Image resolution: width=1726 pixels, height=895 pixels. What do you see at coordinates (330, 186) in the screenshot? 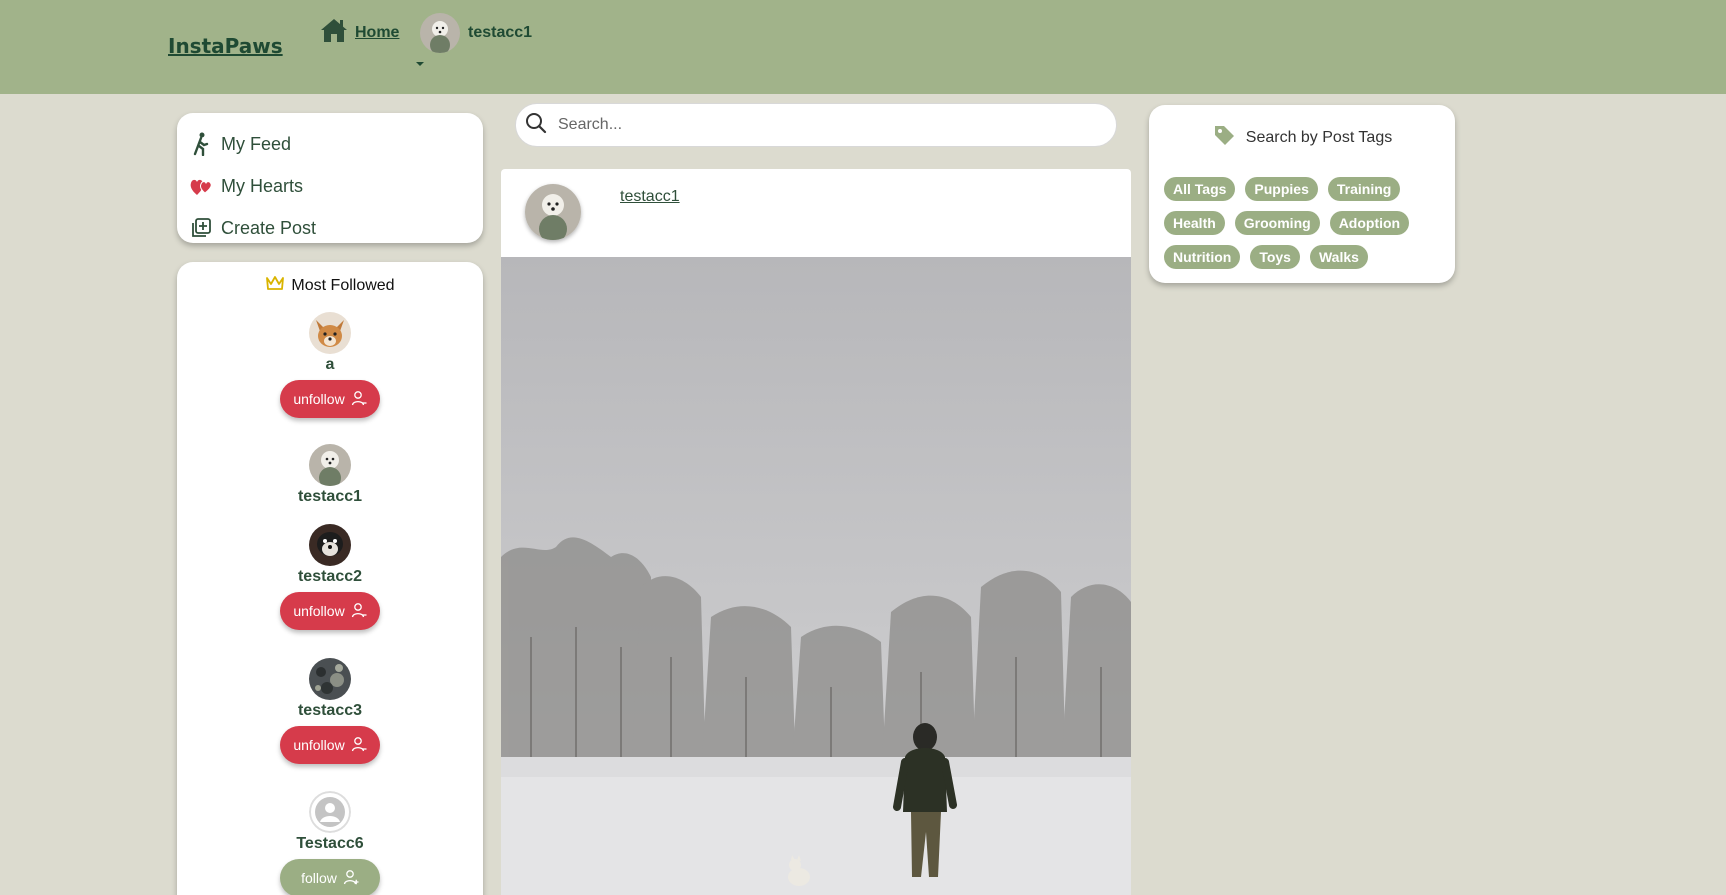
I see `sidebar-item-my-hearts: My Hearts` at bounding box center [330, 186].